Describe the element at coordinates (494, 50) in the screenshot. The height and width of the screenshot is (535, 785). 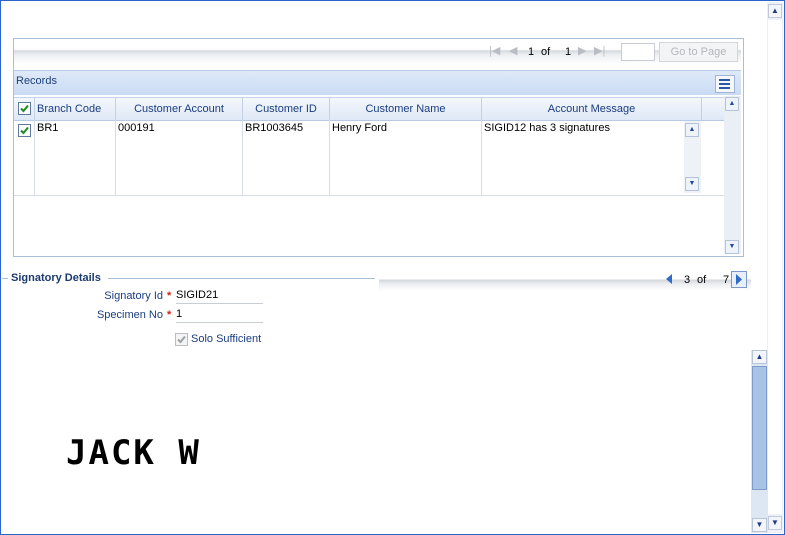
I see `first-page-icon: |◀` at that location.